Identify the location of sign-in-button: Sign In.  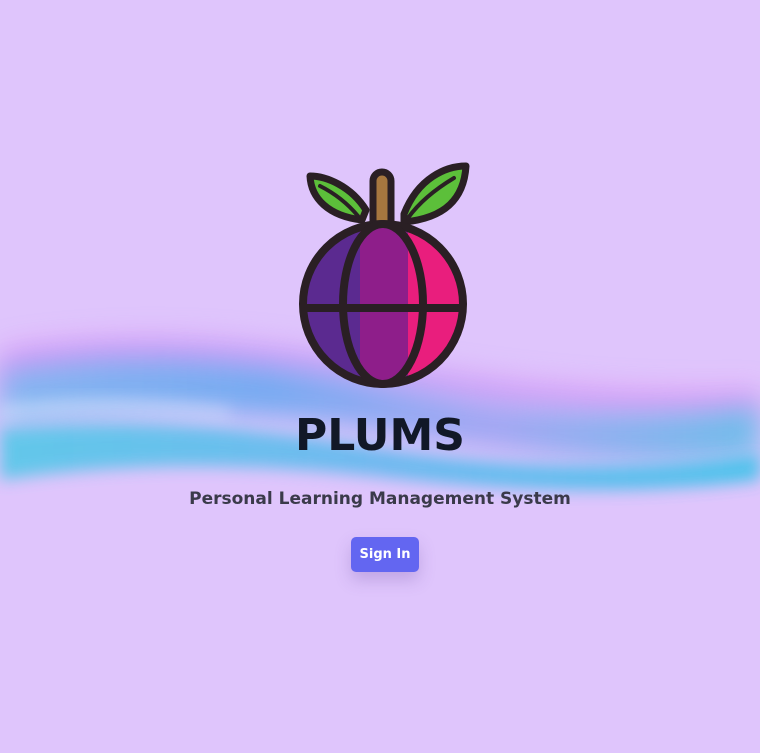
(385, 554).